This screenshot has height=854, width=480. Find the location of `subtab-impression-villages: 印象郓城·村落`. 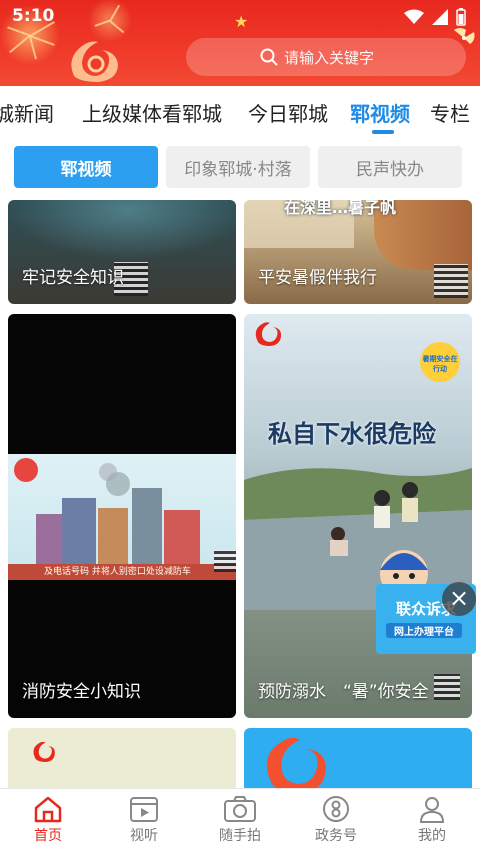

subtab-impression-villages: 印象郓城·村落 is located at coordinates (238, 167).